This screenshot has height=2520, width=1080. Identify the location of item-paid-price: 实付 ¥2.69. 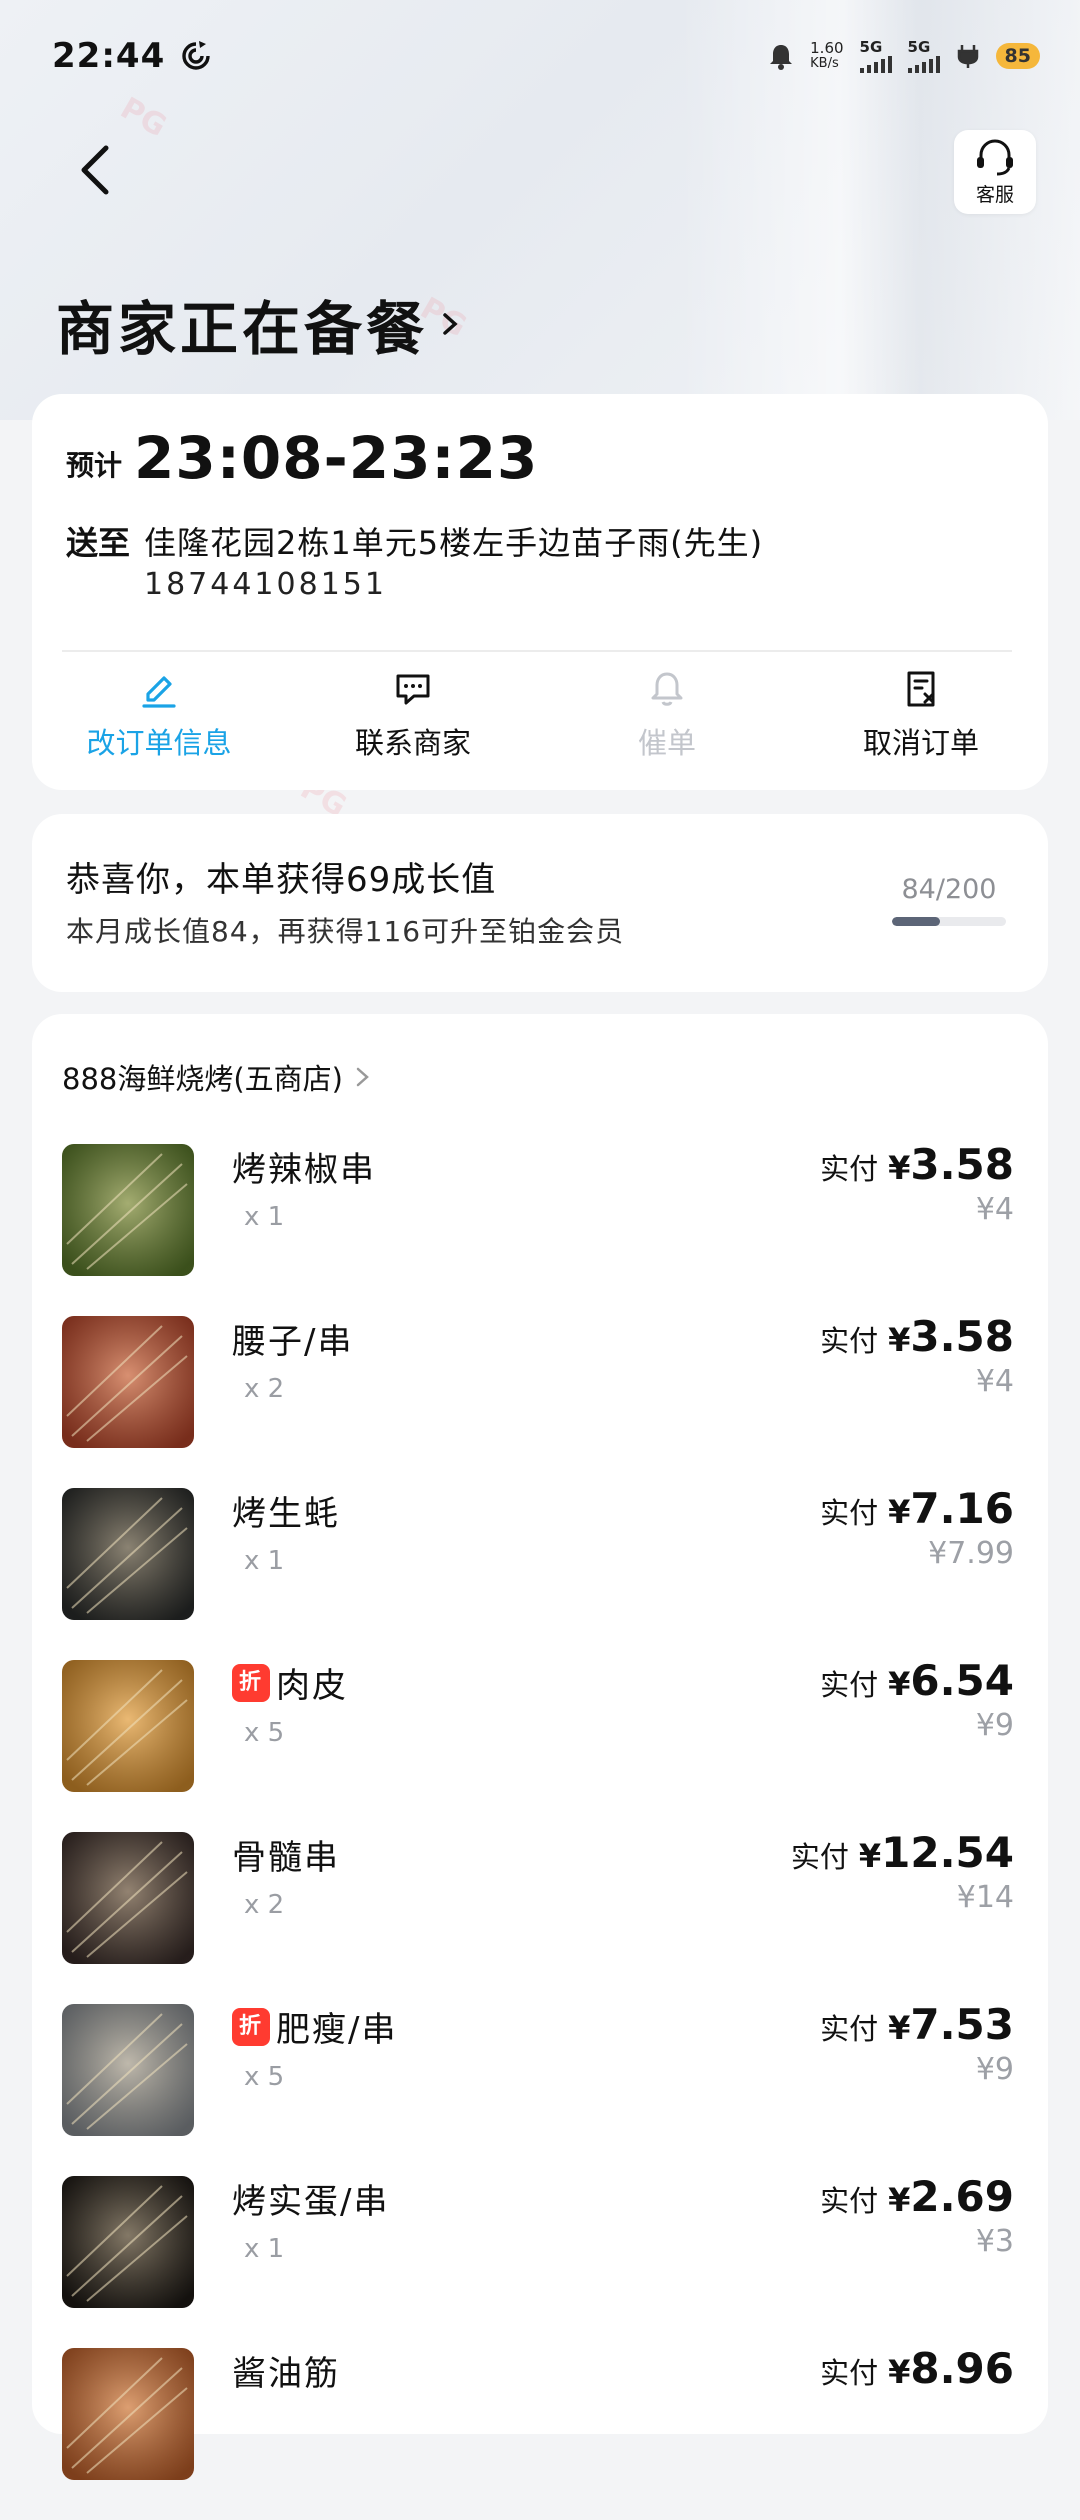
(917, 2196).